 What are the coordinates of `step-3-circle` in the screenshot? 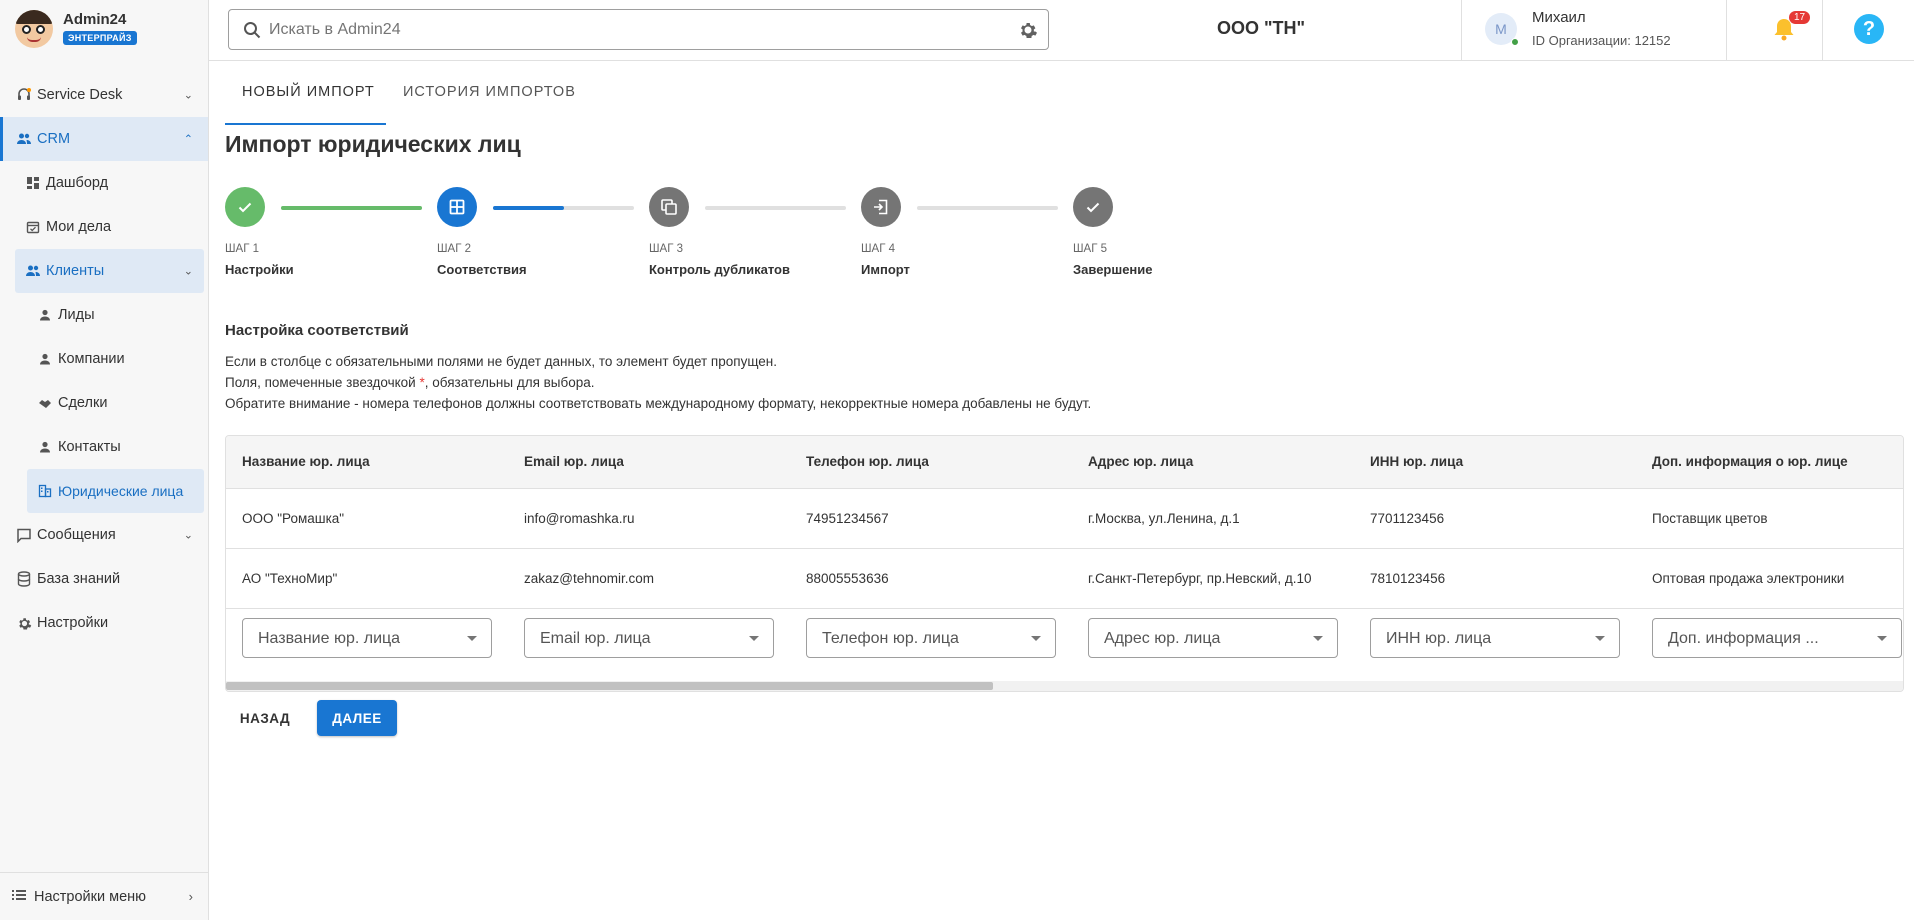 It's located at (669, 207).